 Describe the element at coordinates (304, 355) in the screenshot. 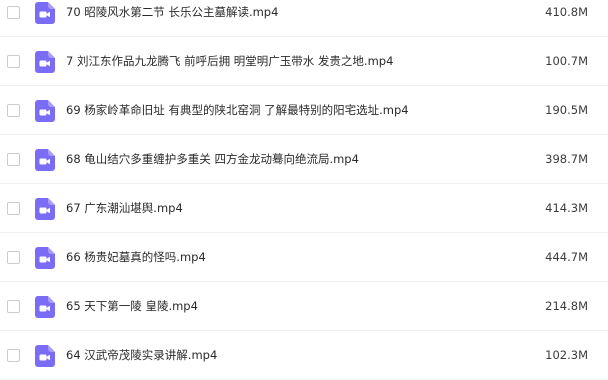

I see `file-row: 64 汉武帝茂陵实录讲解.mp4 102.3M` at that location.